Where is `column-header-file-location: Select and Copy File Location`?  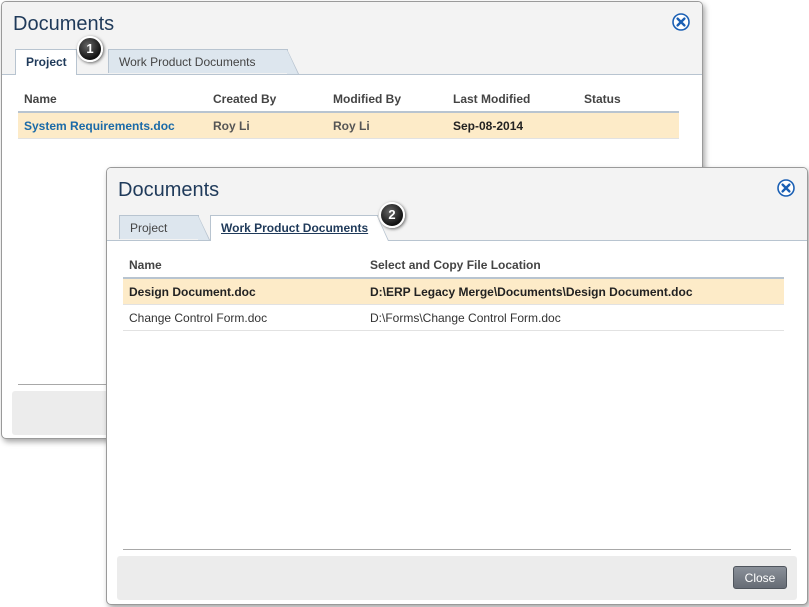
column-header-file-location: Select and Copy File Location is located at coordinates (574, 265).